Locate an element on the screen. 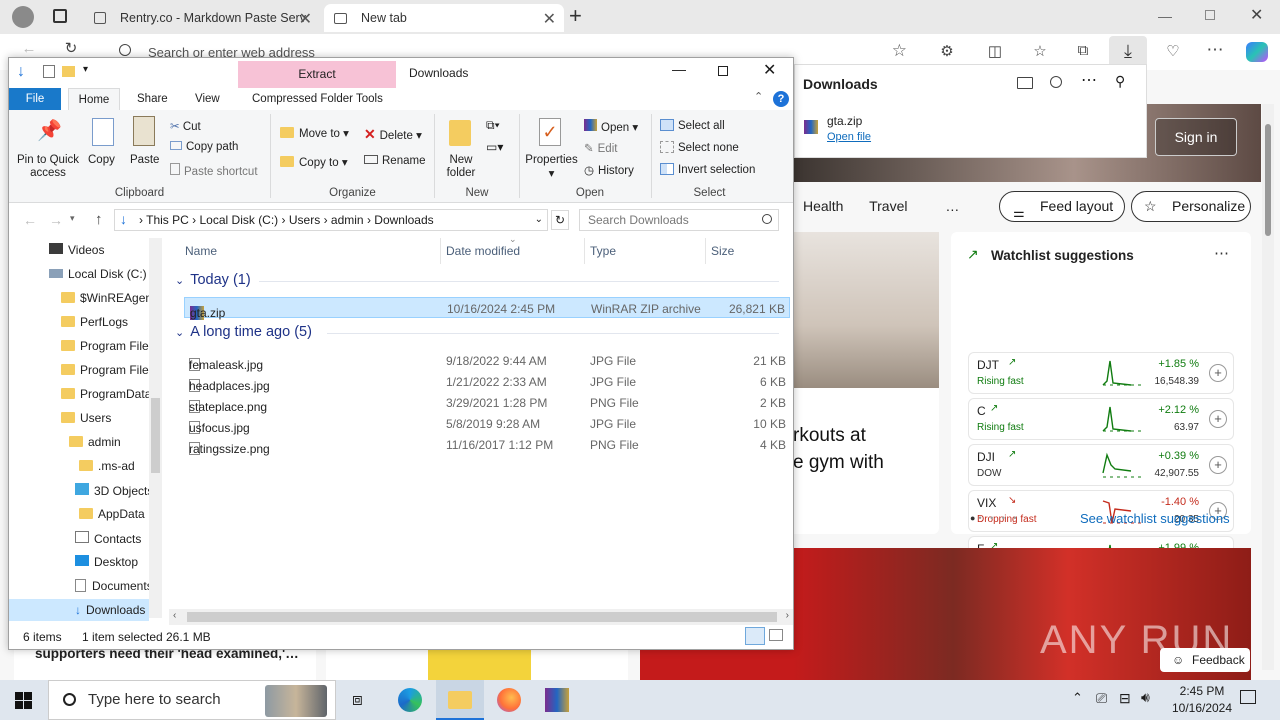 This screenshot has width=1280, height=720. breadcrumb-admin: admin is located at coordinates (347, 220).